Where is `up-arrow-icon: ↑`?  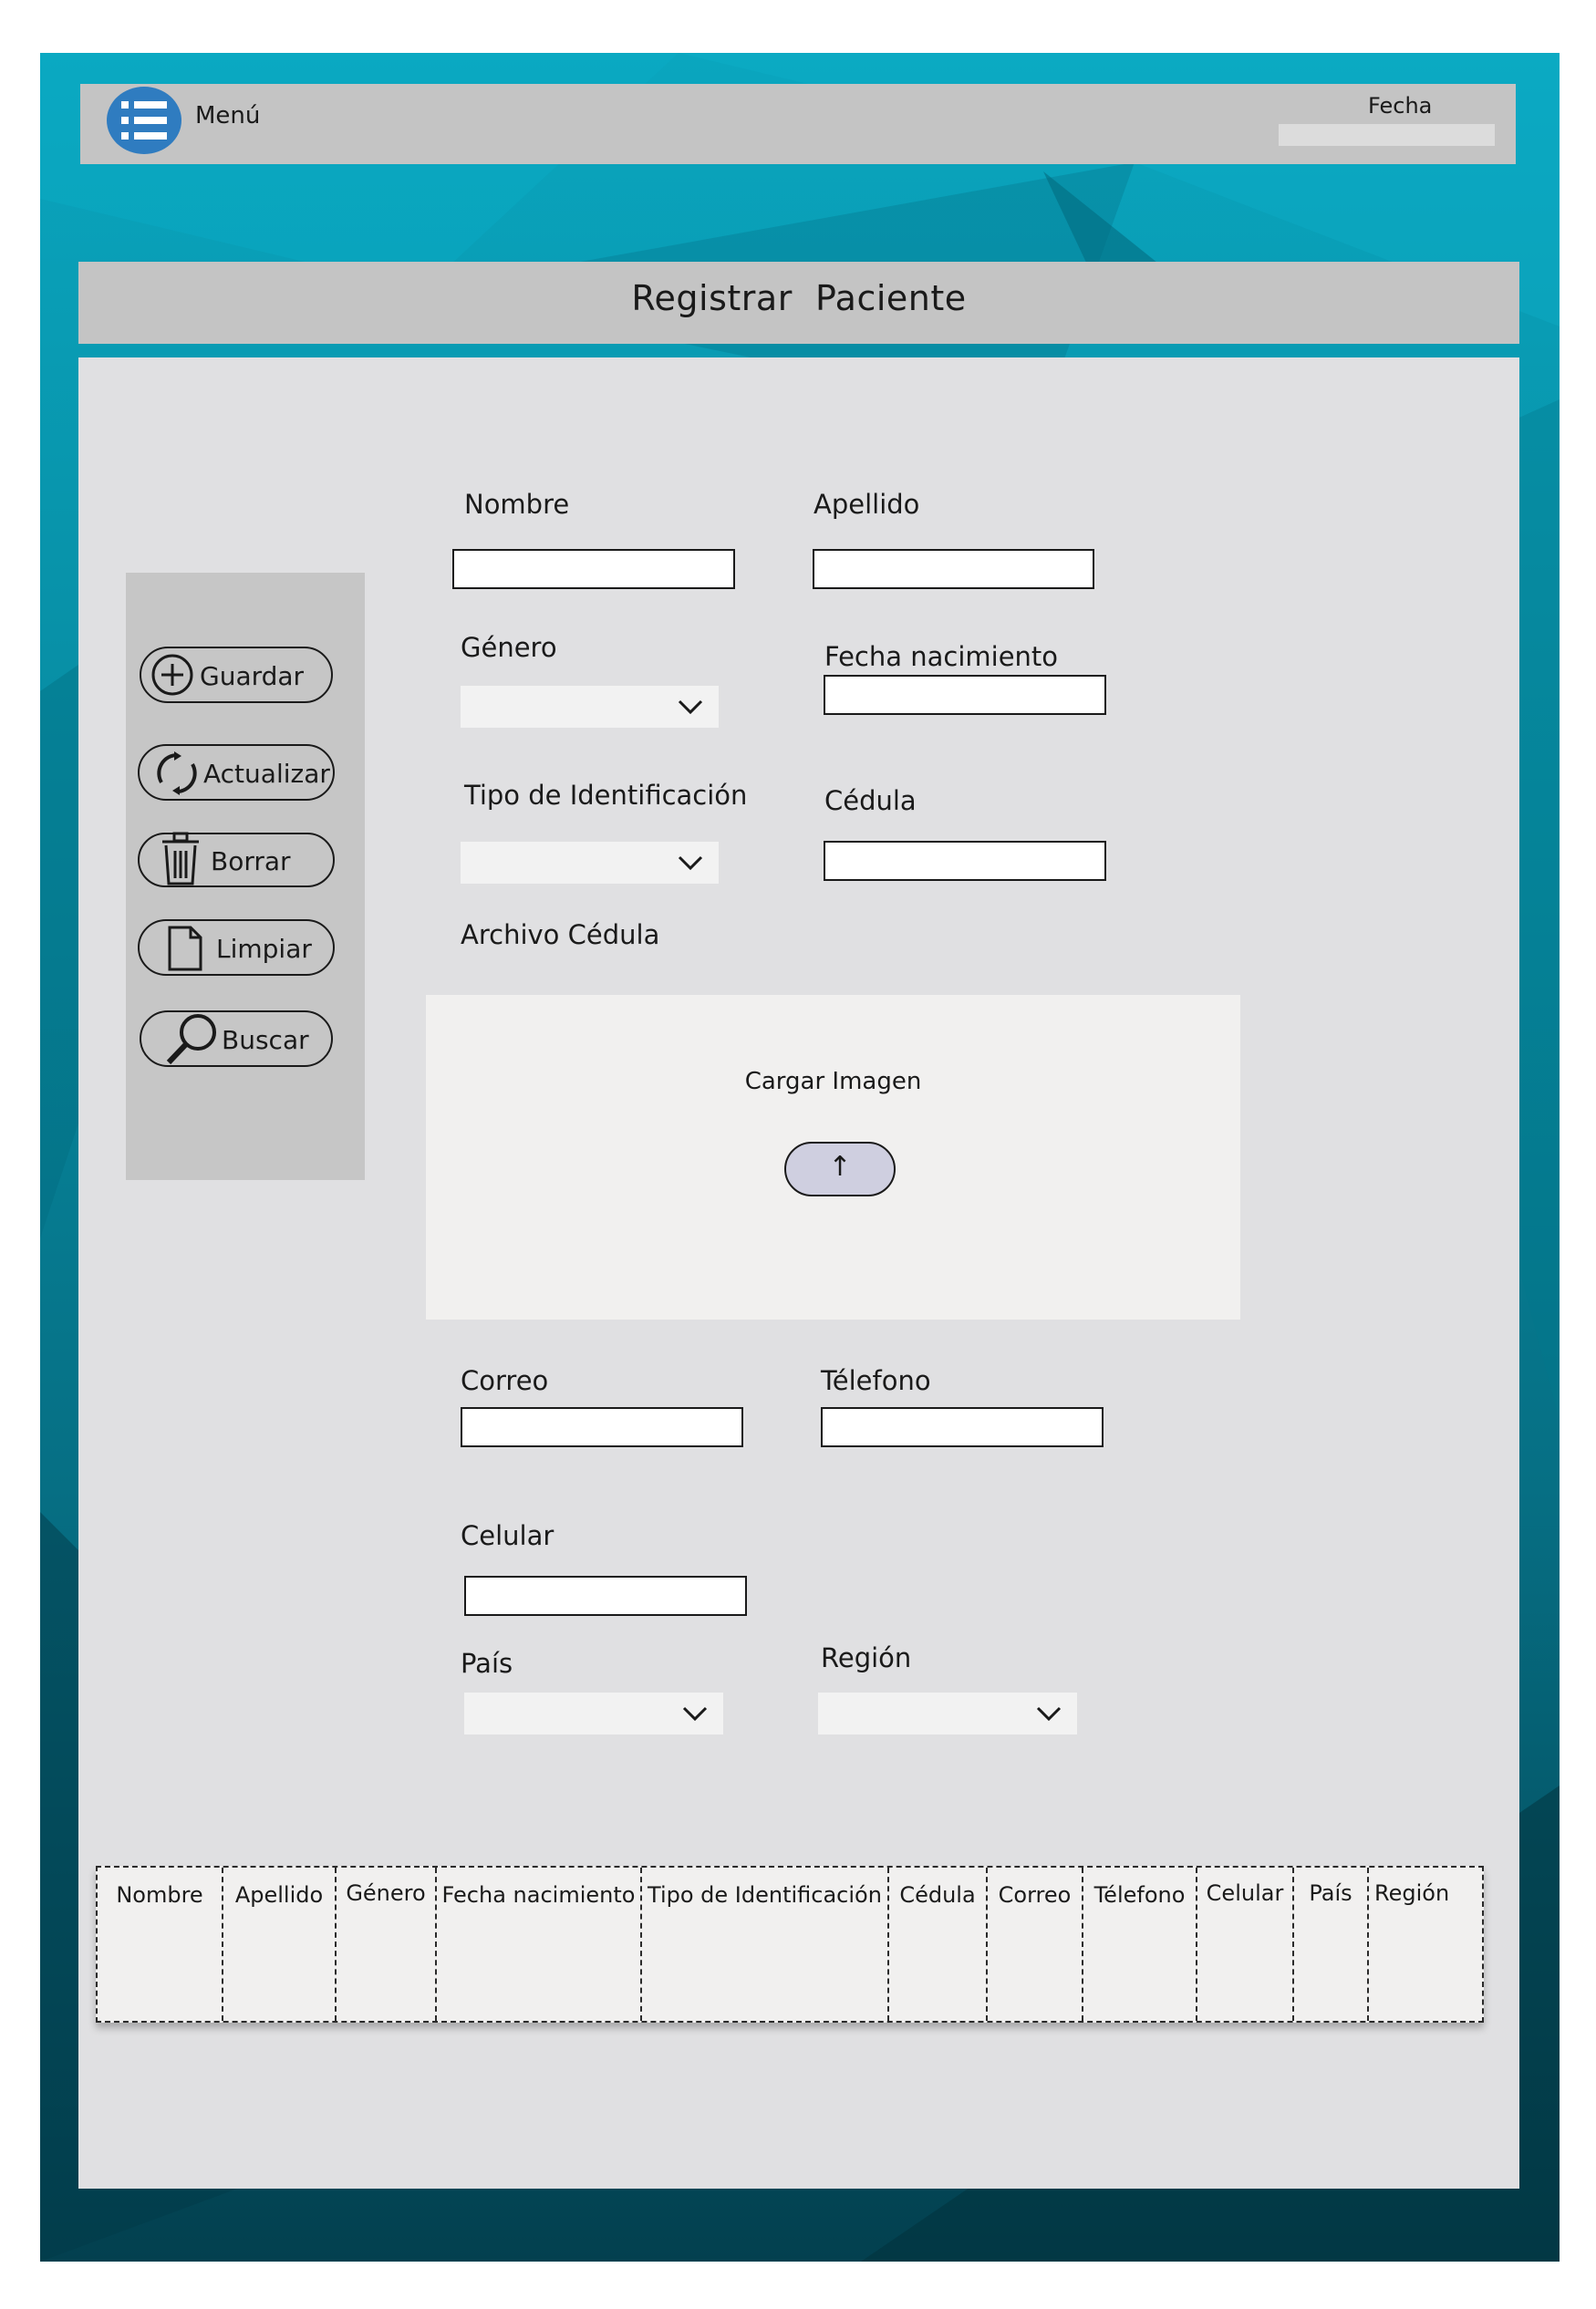 up-arrow-icon: ↑ is located at coordinates (840, 1167).